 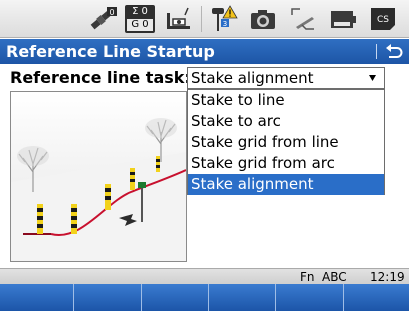 What do you see at coordinates (376, 297) in the screenshot?
I see `softkey-f6` at bounding box center [376, 297].